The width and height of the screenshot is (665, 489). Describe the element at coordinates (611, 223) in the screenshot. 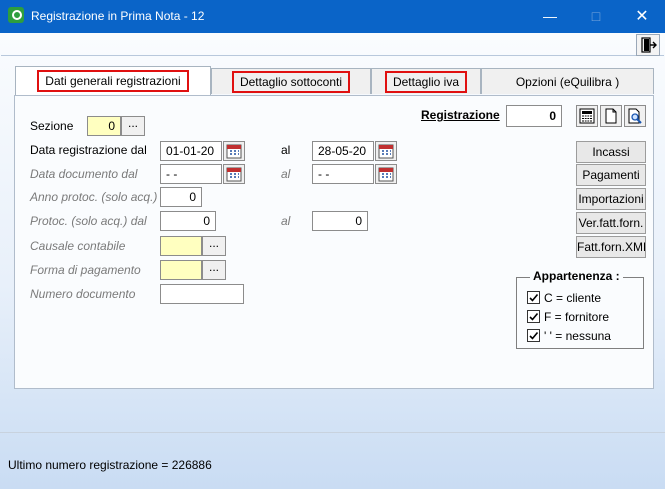

I see `ver-fatt-forn-button: Ver.fatt.forn.` at that location.